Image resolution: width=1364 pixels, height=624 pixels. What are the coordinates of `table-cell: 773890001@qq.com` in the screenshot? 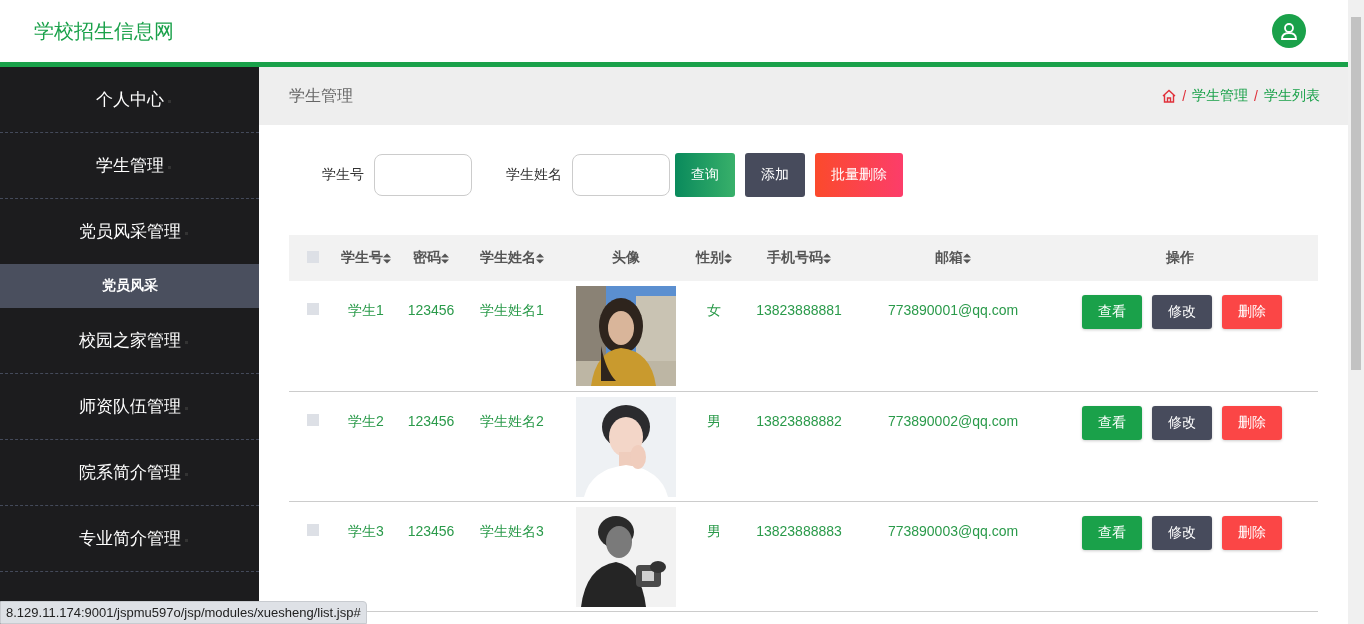 It's located at (953, 310).